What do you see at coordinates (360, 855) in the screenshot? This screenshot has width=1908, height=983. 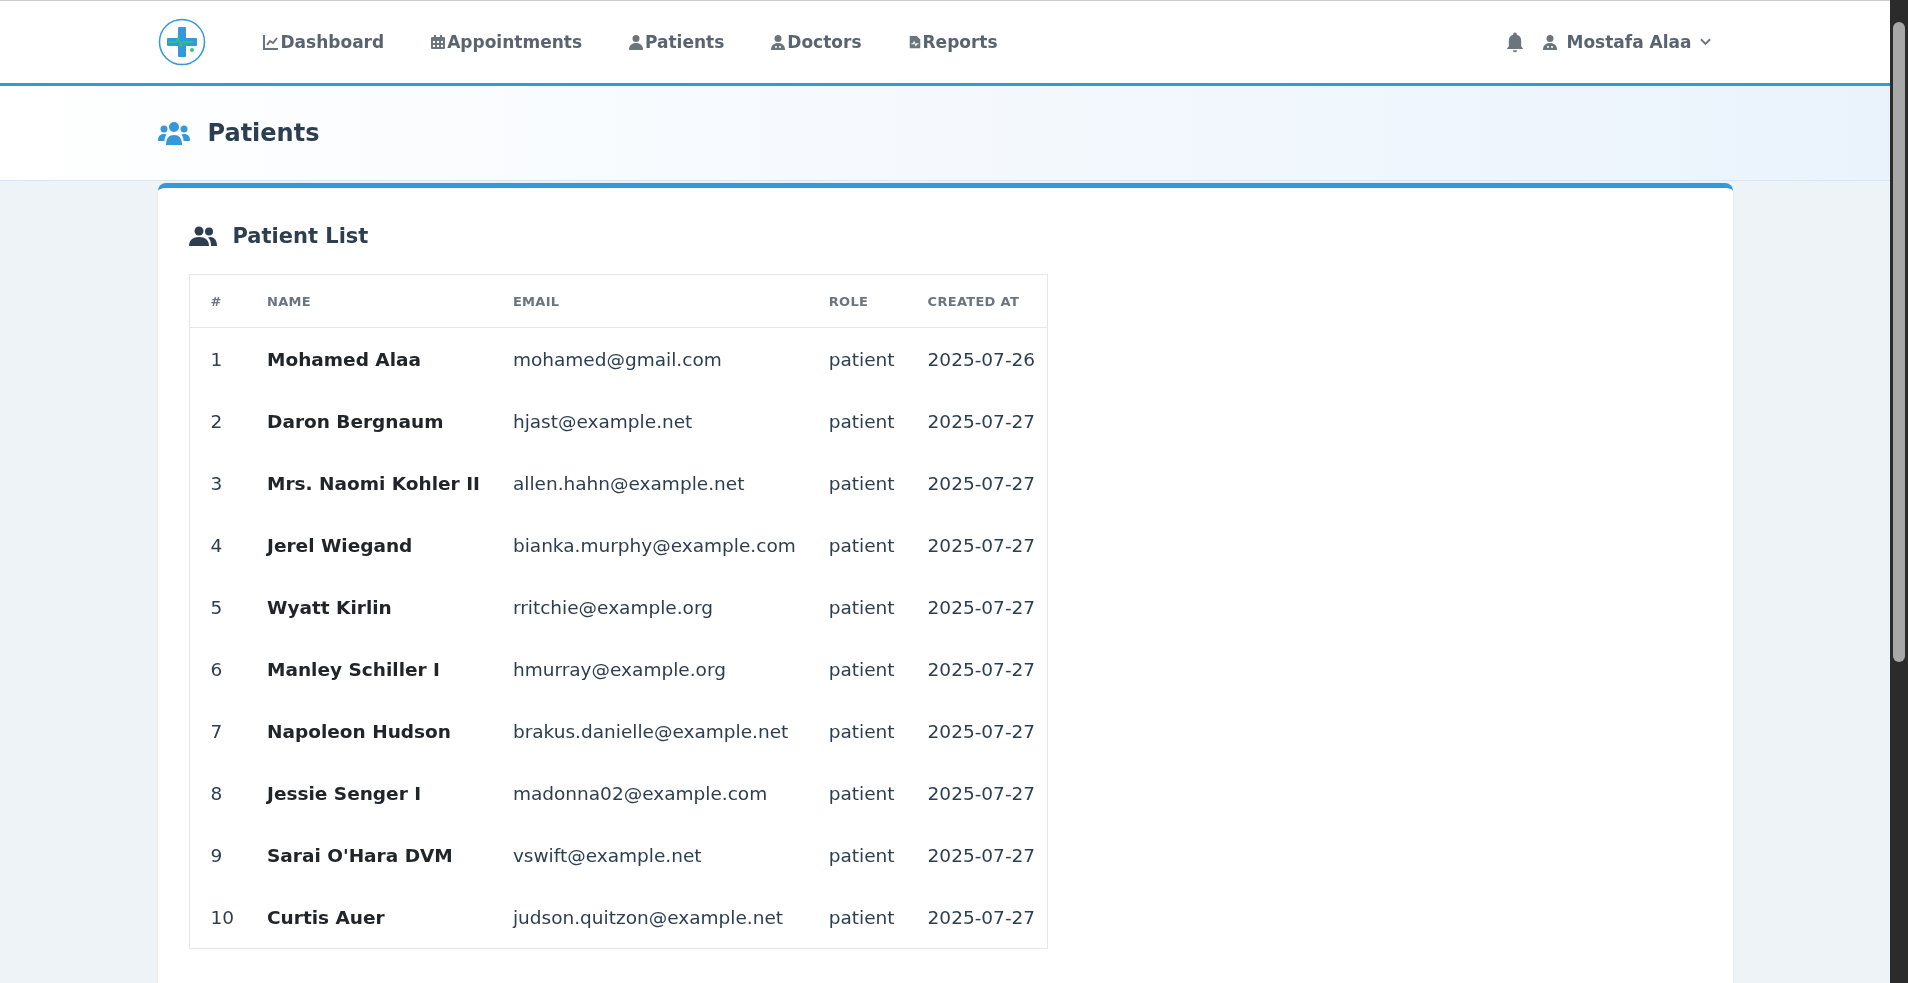 I see `table-cell-text: Sarai O'Hara DVM` at bounding box center [360, 855].